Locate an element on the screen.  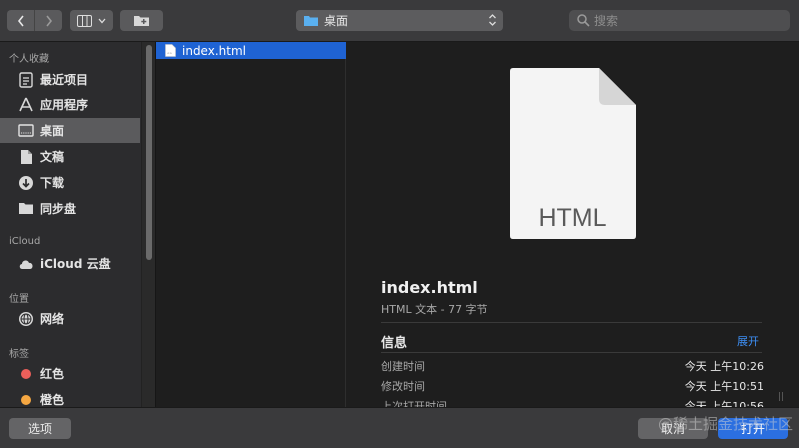
scrollbar-thumb is located at coordinates (149, 152).